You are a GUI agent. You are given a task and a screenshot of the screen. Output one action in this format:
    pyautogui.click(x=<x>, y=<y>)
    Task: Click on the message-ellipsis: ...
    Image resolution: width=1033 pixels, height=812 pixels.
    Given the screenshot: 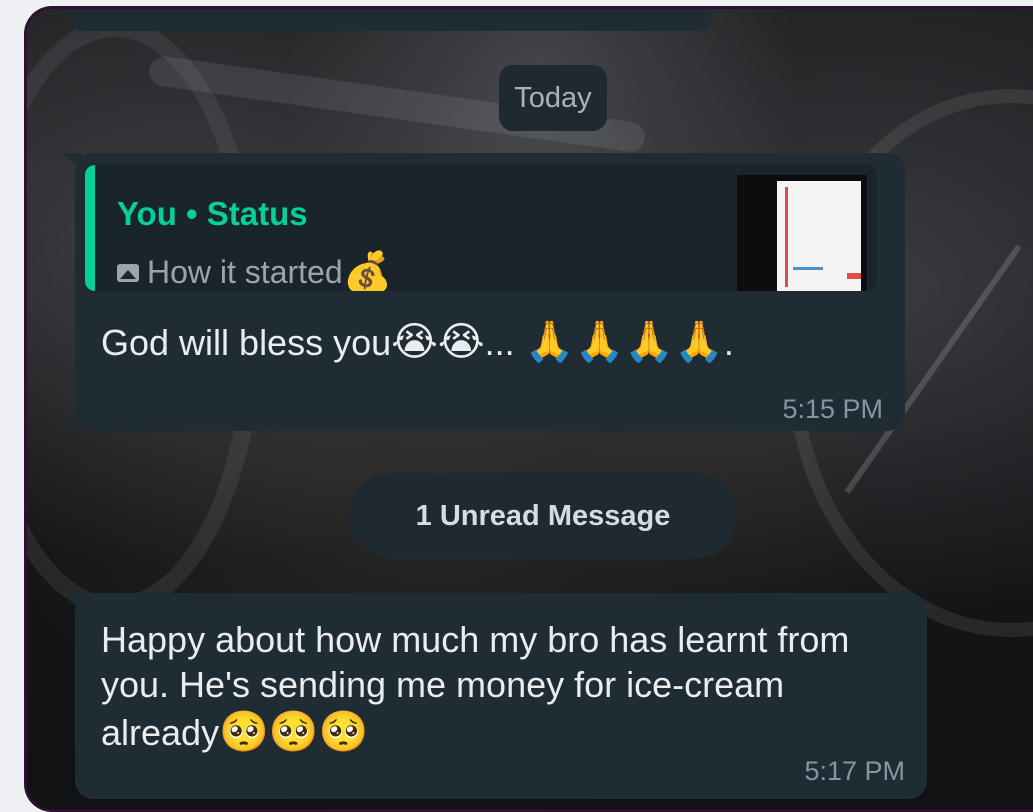 What is the action you would take?
    pyautogui.click(x=499, y=342)
    